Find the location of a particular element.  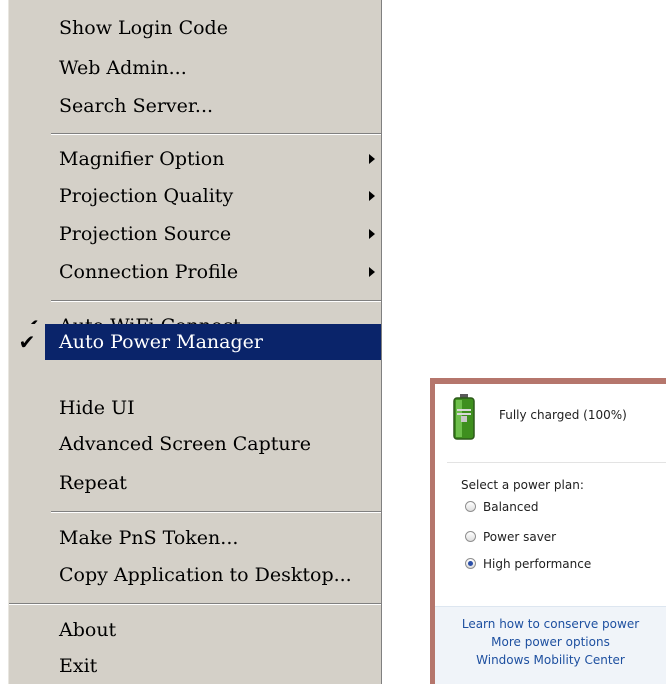

menu-item-magnifier-option: Magnifier Option is located at coordinates (195, 159).